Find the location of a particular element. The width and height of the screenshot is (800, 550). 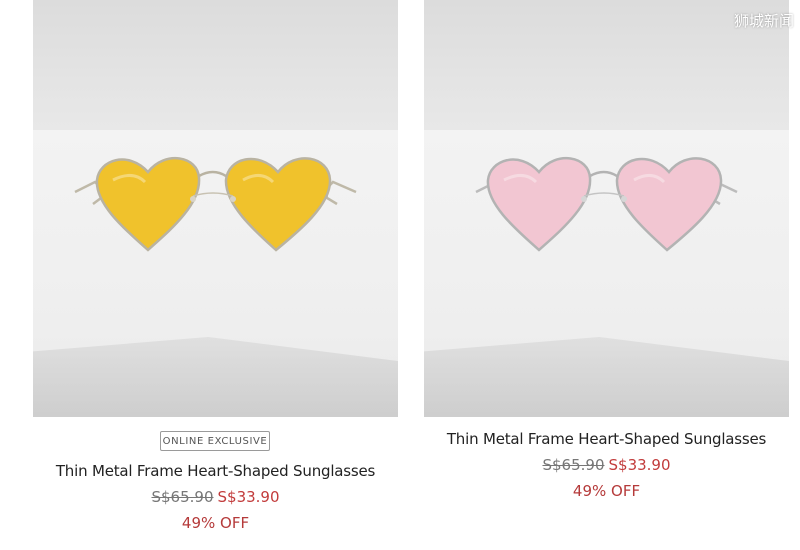

watermark: 狮城新闻 is located at coordinates (763, 21).